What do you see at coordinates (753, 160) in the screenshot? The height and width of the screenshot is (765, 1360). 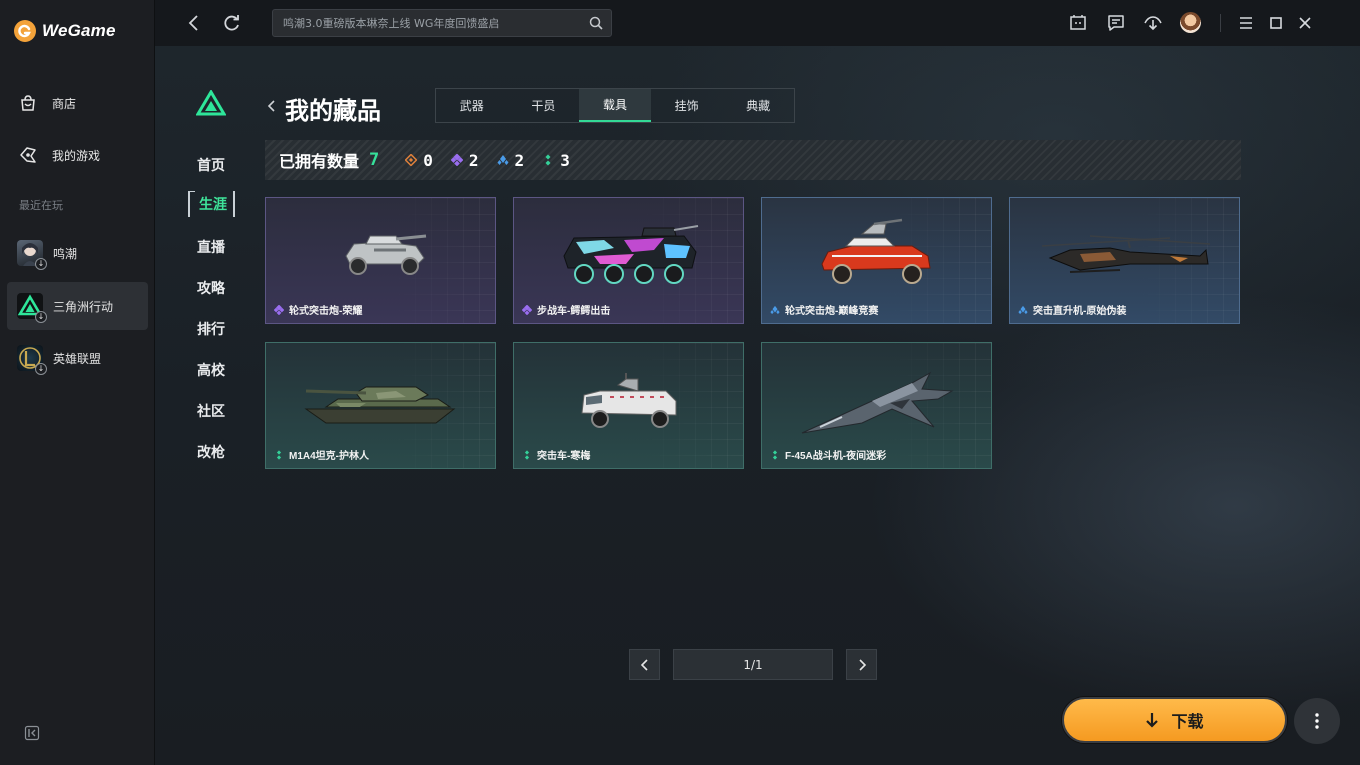 I see `owned-count-bar: 已拥有数量 7 0 2 2 3` at bounding box center [753, 160].